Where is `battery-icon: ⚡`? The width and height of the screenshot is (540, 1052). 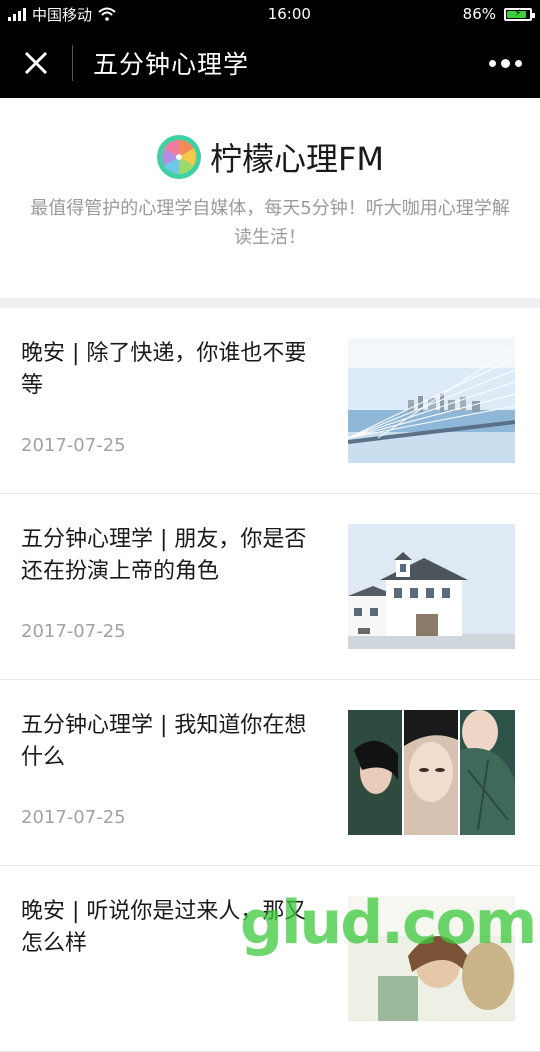
battery-icon: ⚡ is located at coordinates (519, 14).